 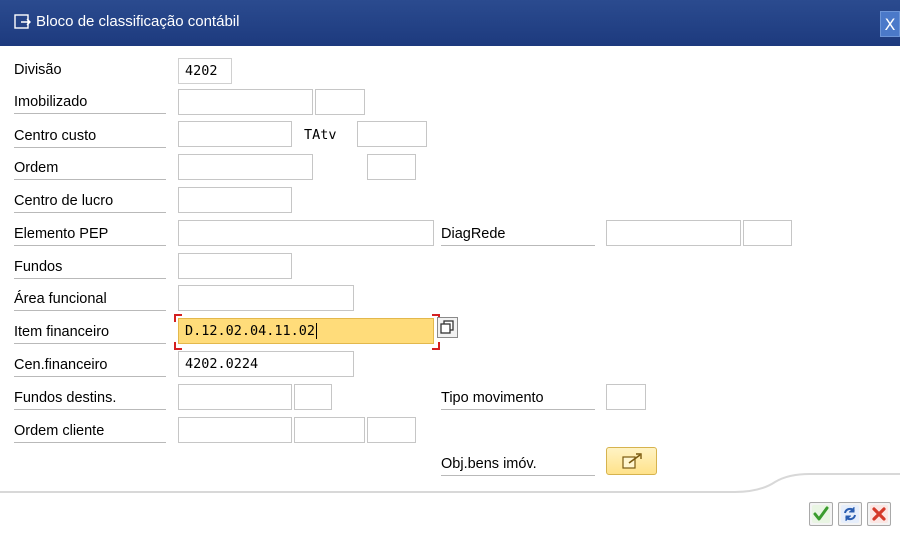 What do you see at coordinates (317, 331) in the screenshot?
I see `text-cursor` at bounding box center [317, 331].